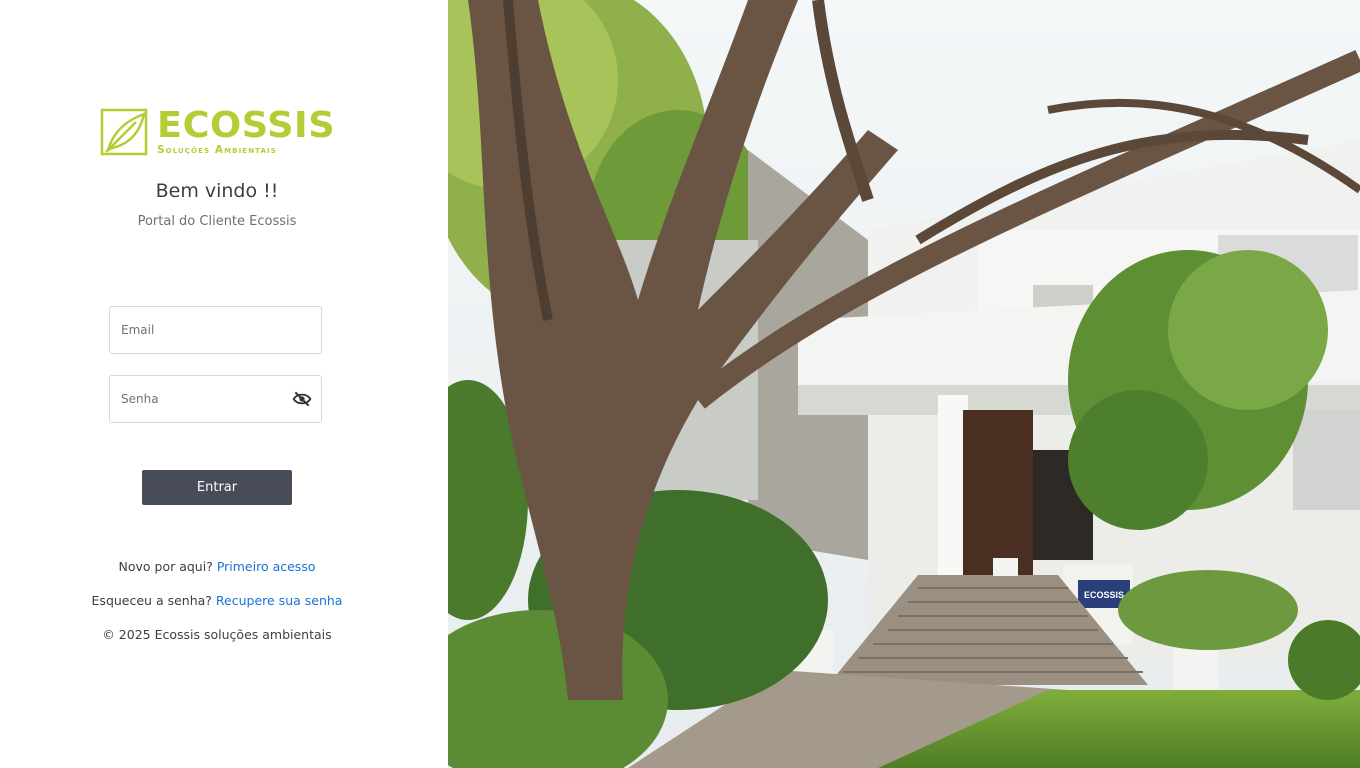 The height and width of the screenshot is (768, 1360). What do you see at coordinates (217, 487) in the screenshot?
I see `login-button: Entrar` at bounding box center [217, 487].